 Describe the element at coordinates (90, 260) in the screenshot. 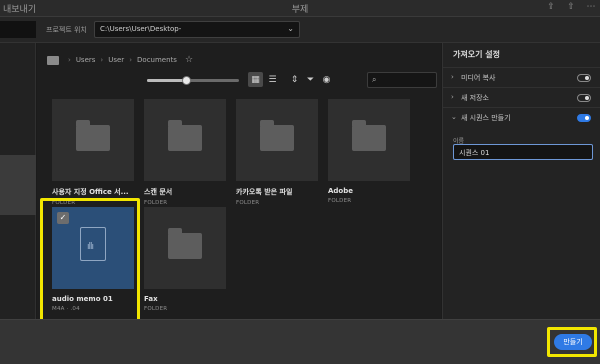

I see `selection-highlight-frame` at that location.